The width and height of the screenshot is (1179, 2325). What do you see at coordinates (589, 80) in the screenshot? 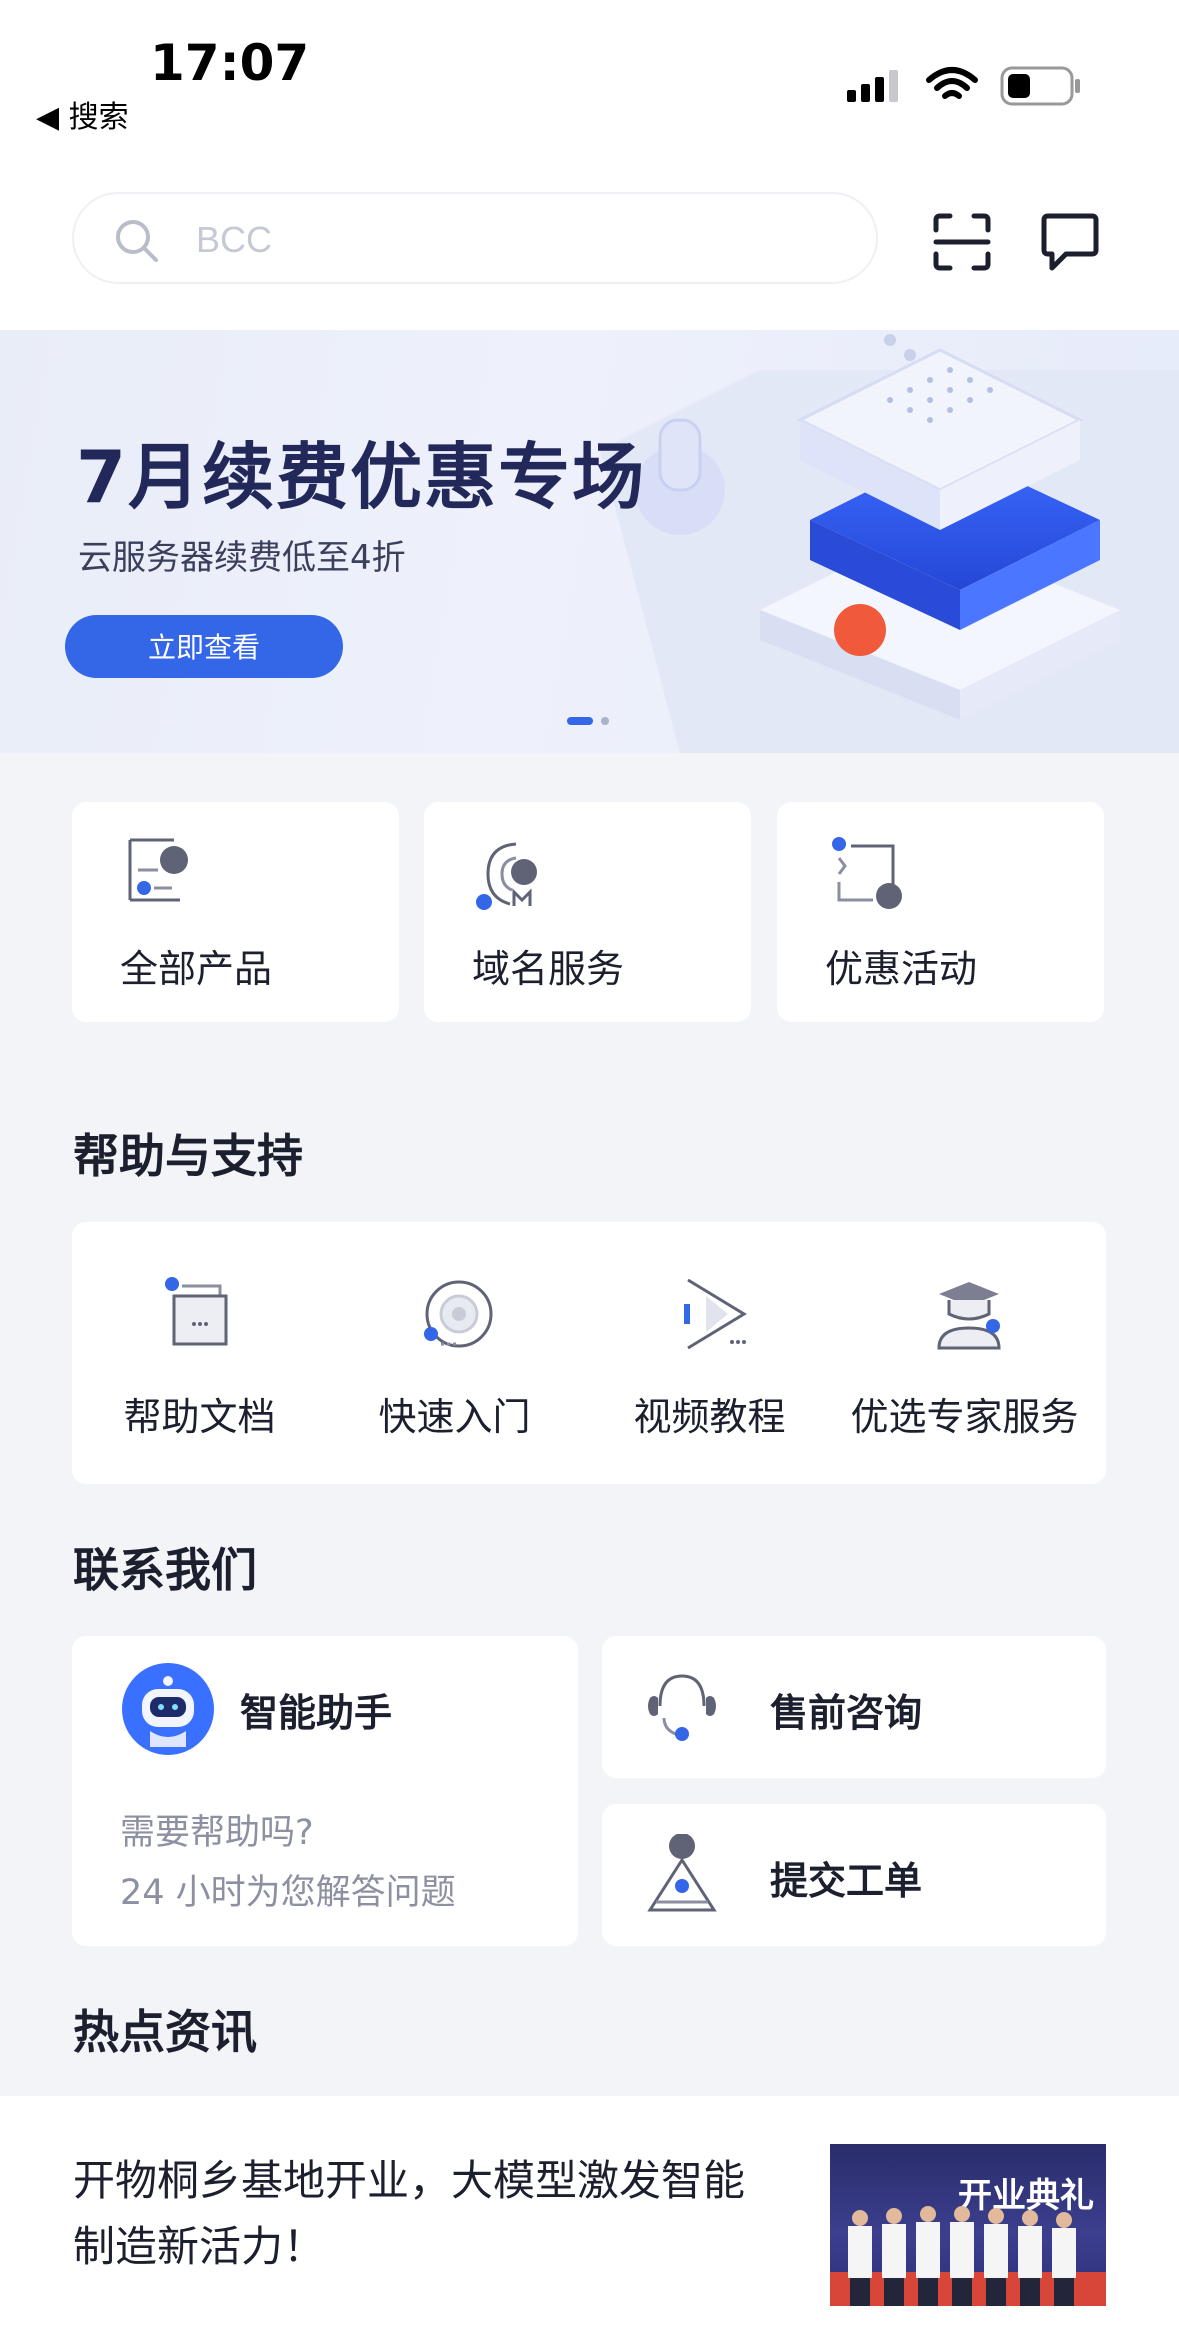
I see `status-bar: 17:07 ◀ 搜索` at bounding box center [589, 80].